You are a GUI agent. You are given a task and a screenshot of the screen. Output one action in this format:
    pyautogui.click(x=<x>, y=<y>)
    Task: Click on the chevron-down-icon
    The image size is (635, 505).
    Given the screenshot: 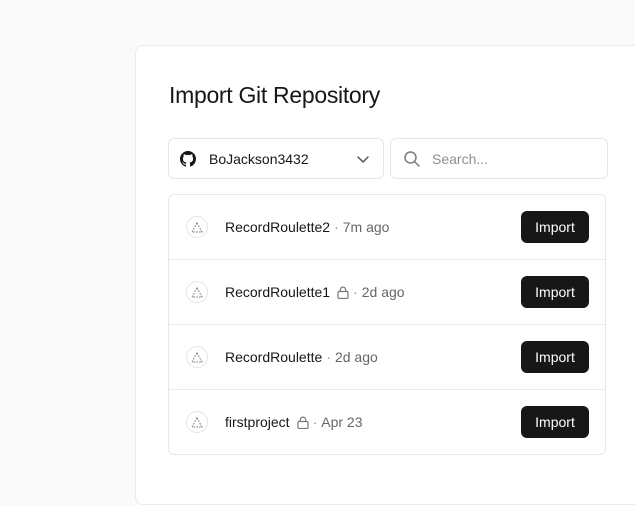 What is the action you would take?
    pyautogui.click(x=363, y=159)
    